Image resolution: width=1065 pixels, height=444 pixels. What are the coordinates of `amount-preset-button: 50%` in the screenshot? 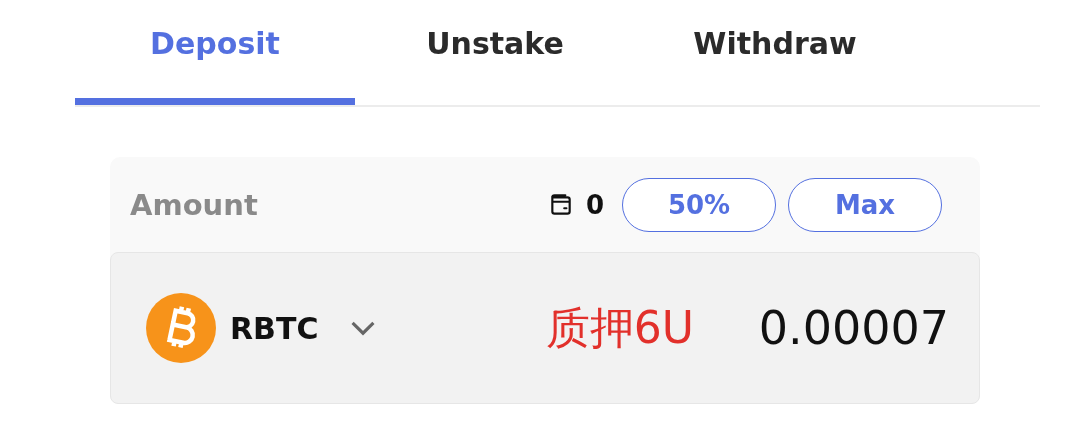 It's located at (699, 204).